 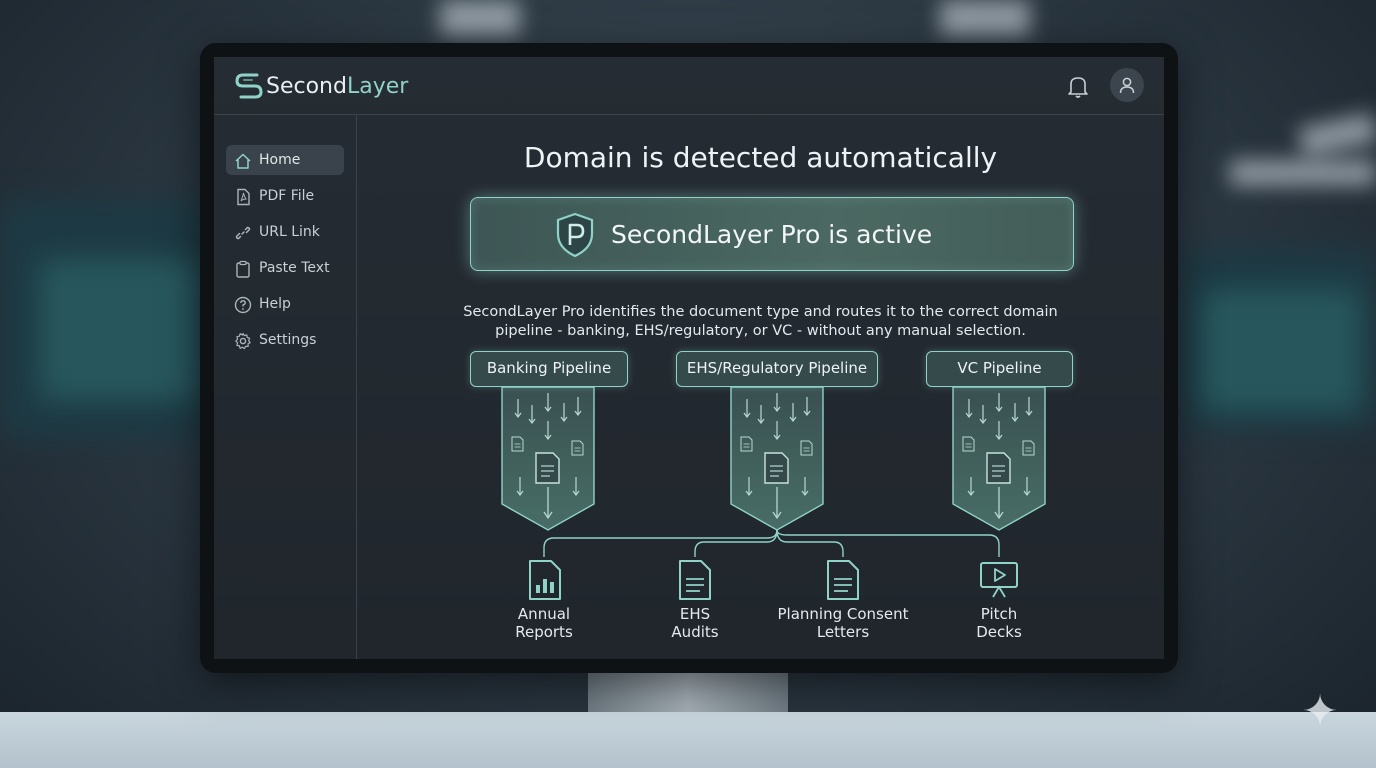 I want to click on output-label-line: Planning Consent, so click(x=843, y=614).